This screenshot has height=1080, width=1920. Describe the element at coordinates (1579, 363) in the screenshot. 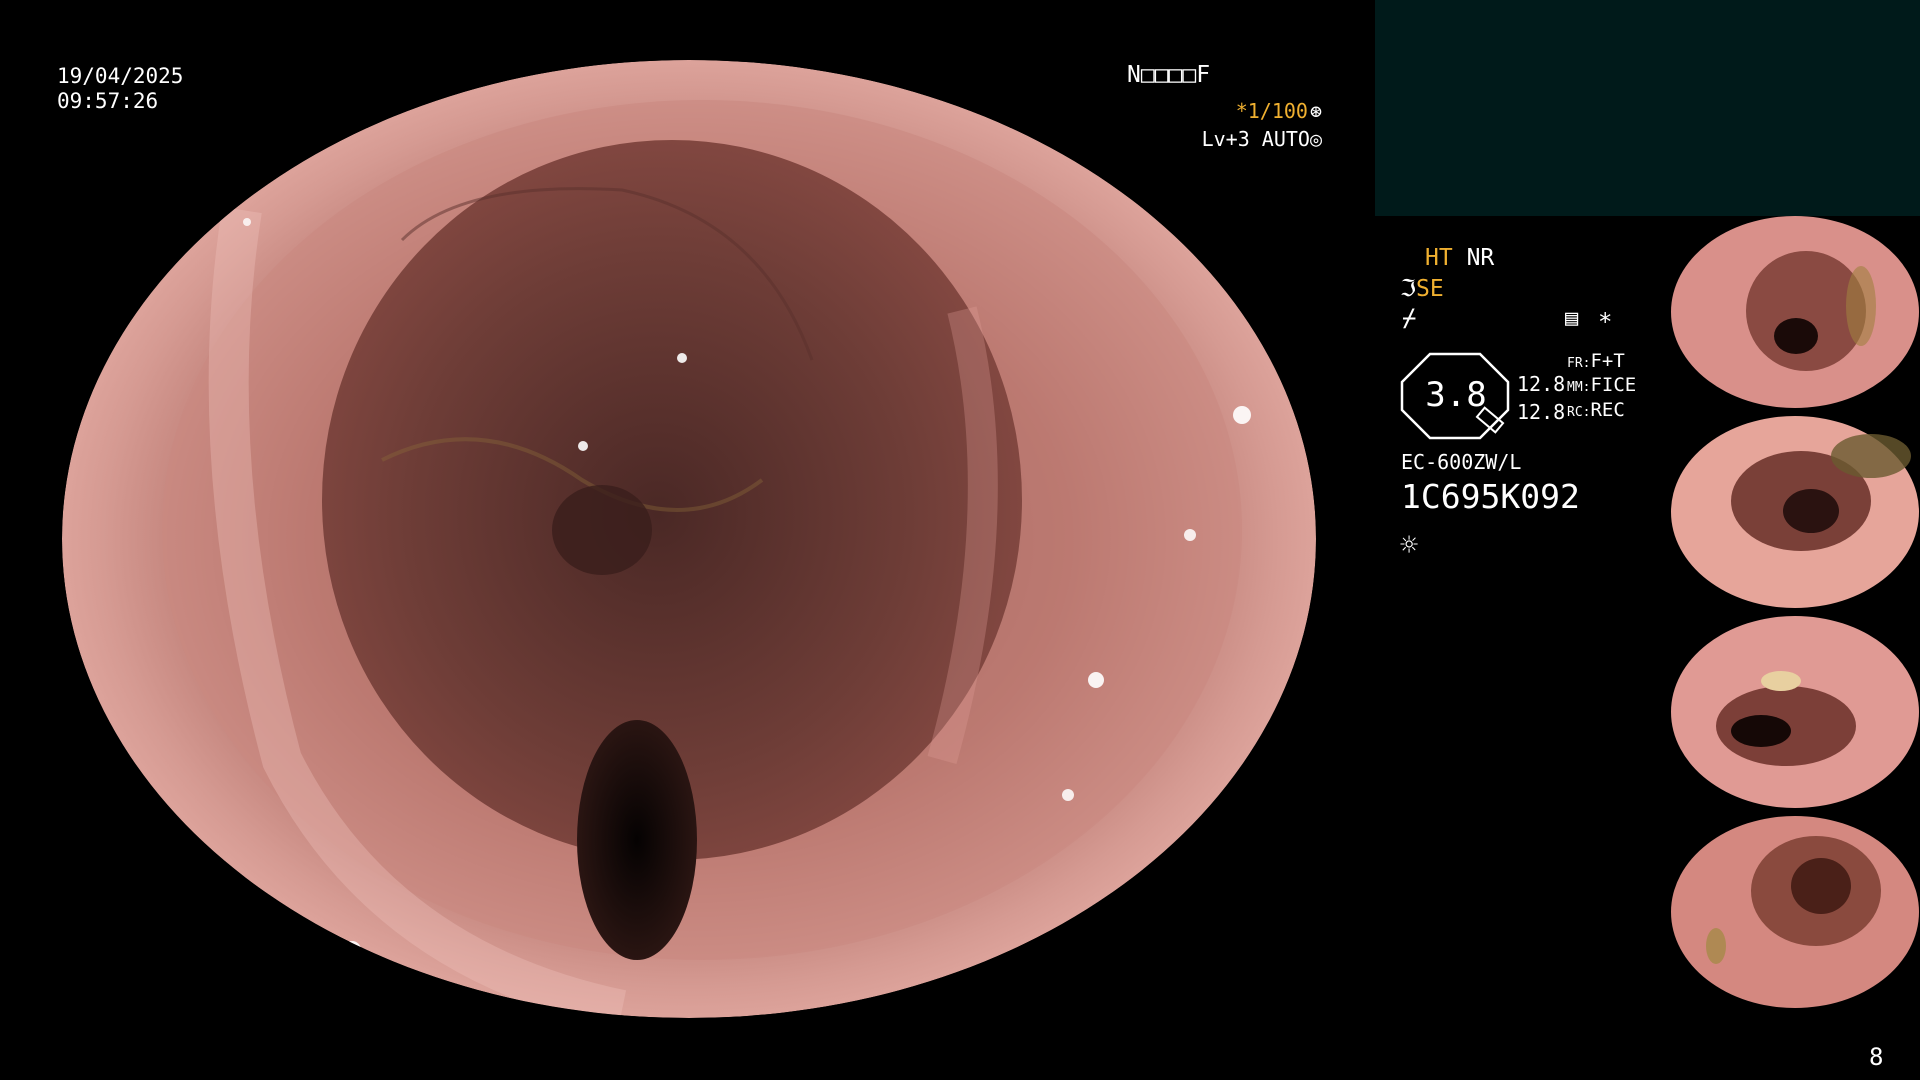

I see `fr-label: FR:` at that location.